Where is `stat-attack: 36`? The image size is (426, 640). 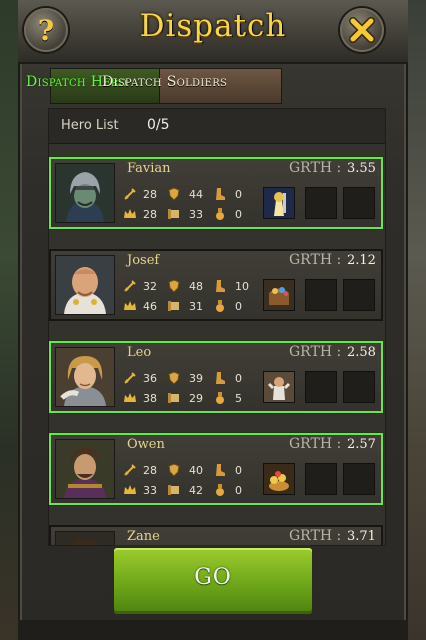
stat-attack: 36 is located at coordinates (150, 378).